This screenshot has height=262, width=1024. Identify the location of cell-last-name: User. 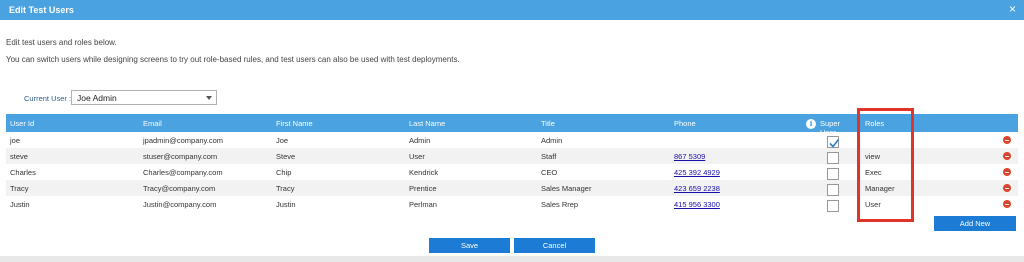
(417, 156).